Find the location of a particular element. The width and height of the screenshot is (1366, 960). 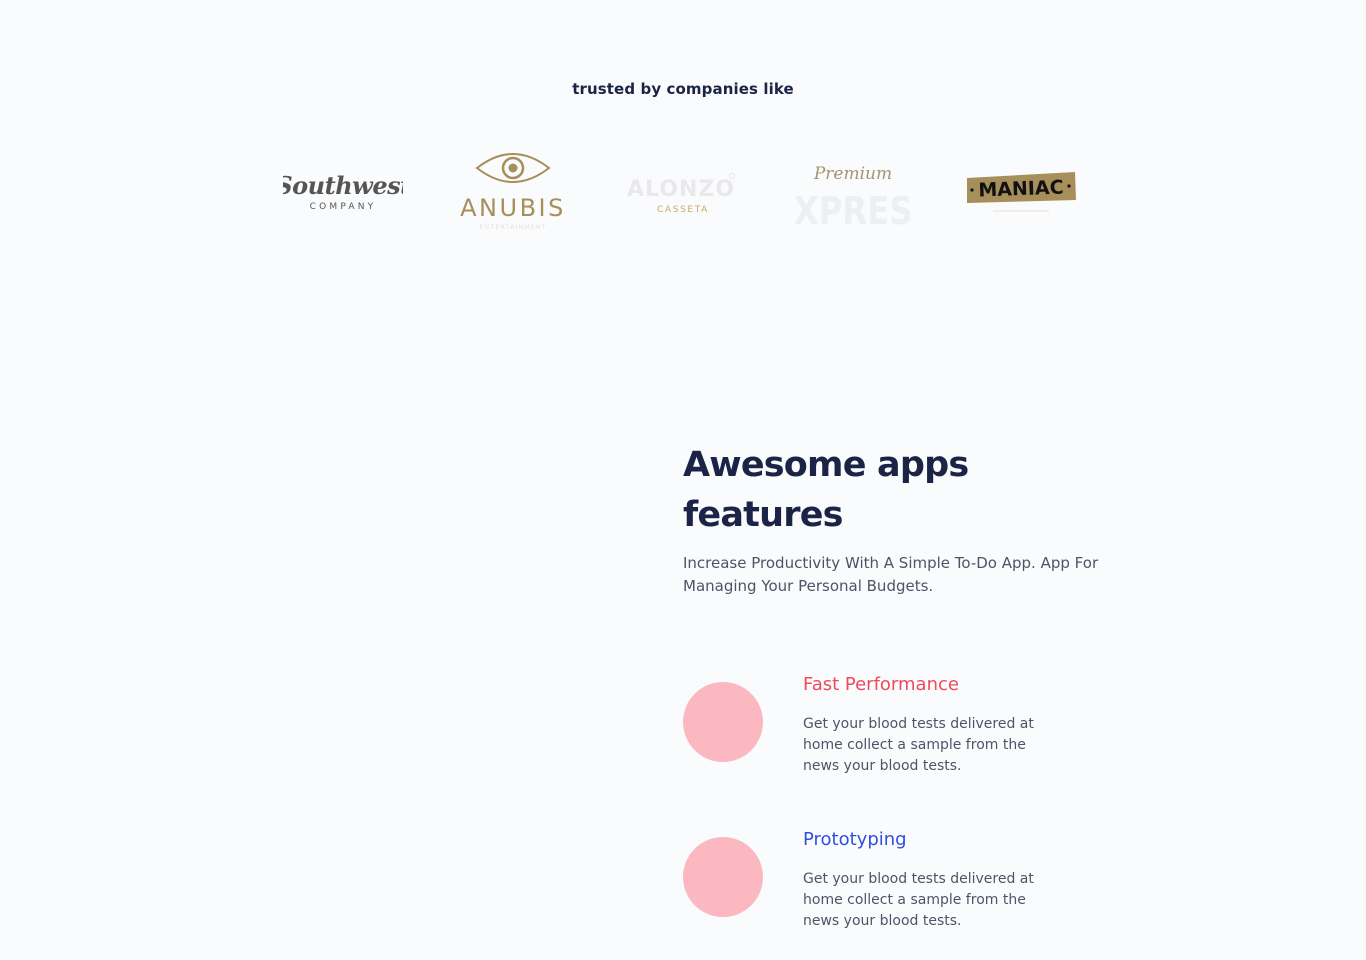

maniac-logo: MANIAC is located at coordinates (1023, 193).